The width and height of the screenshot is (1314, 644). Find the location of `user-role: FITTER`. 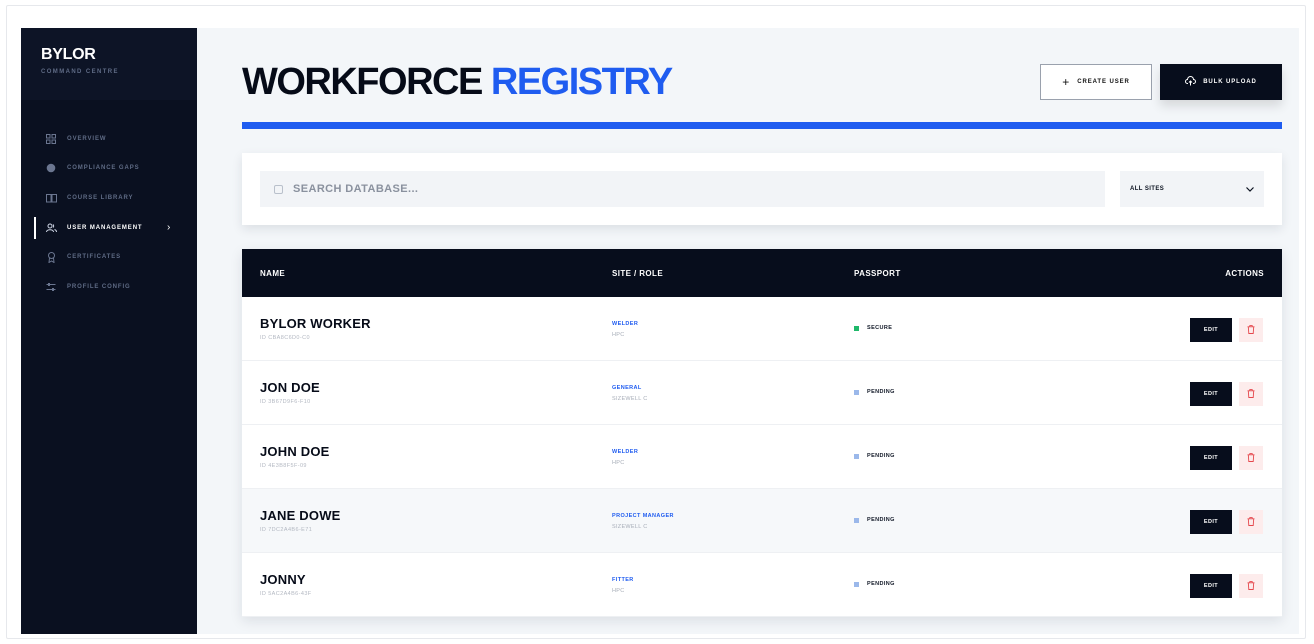

user-role: FITTER is located at coordinates (623, 580).